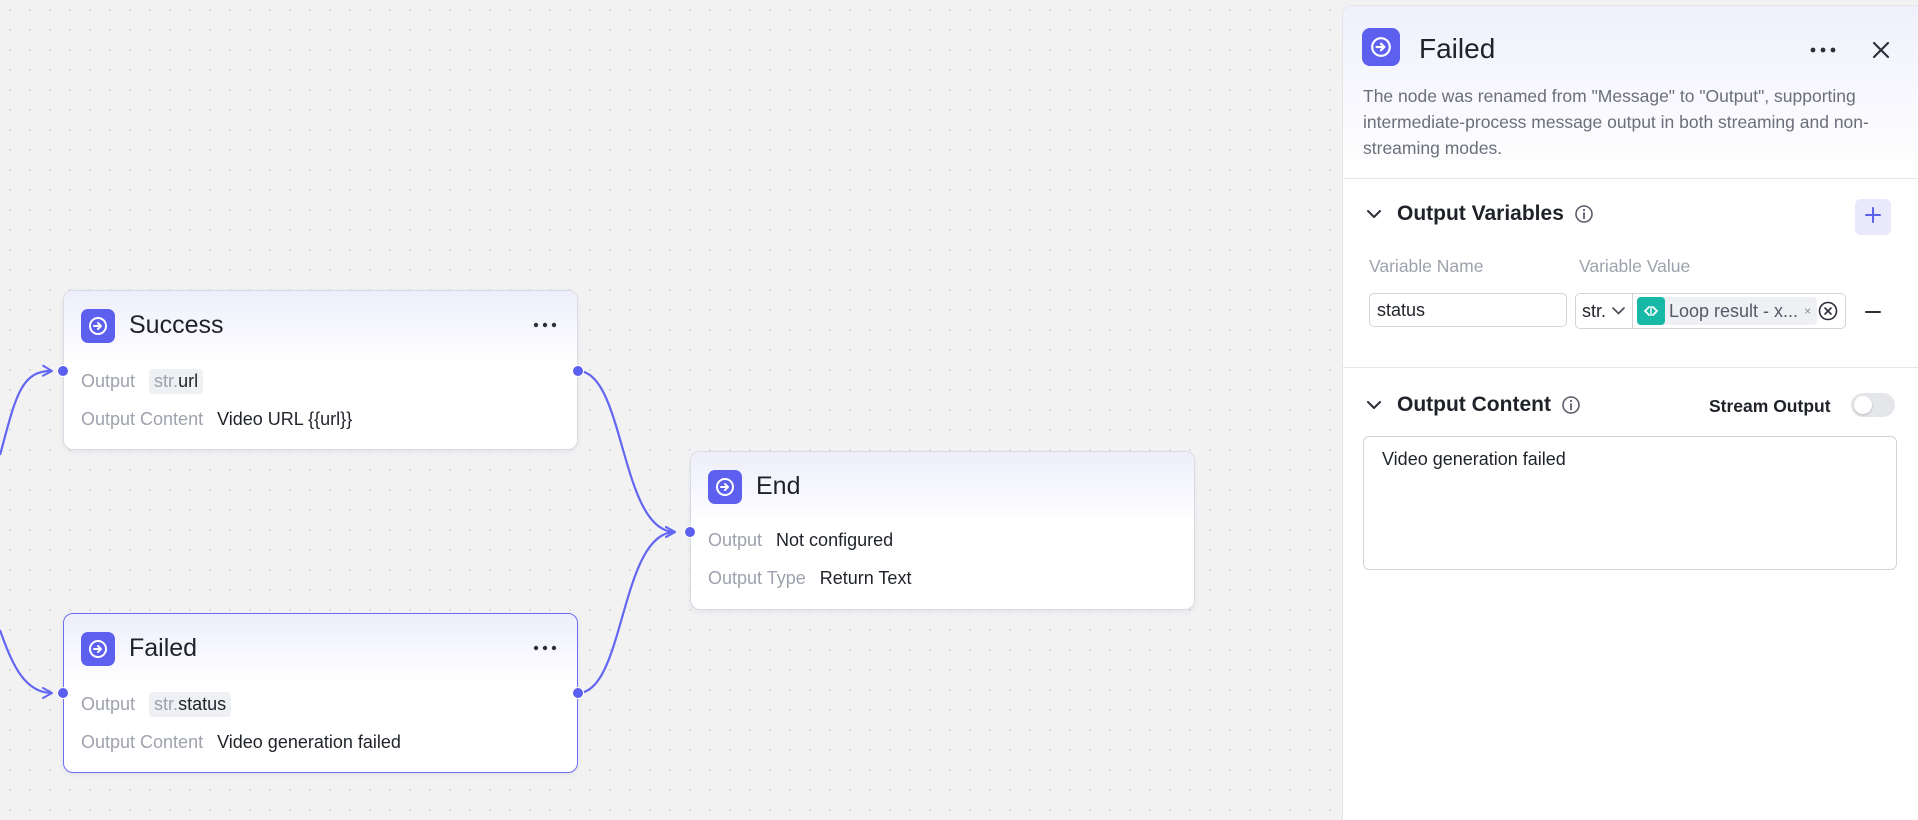 Image resolution: width=1918 pixels, height=820 pixels. I want to click on node-header: Failed, so click(320, 650).